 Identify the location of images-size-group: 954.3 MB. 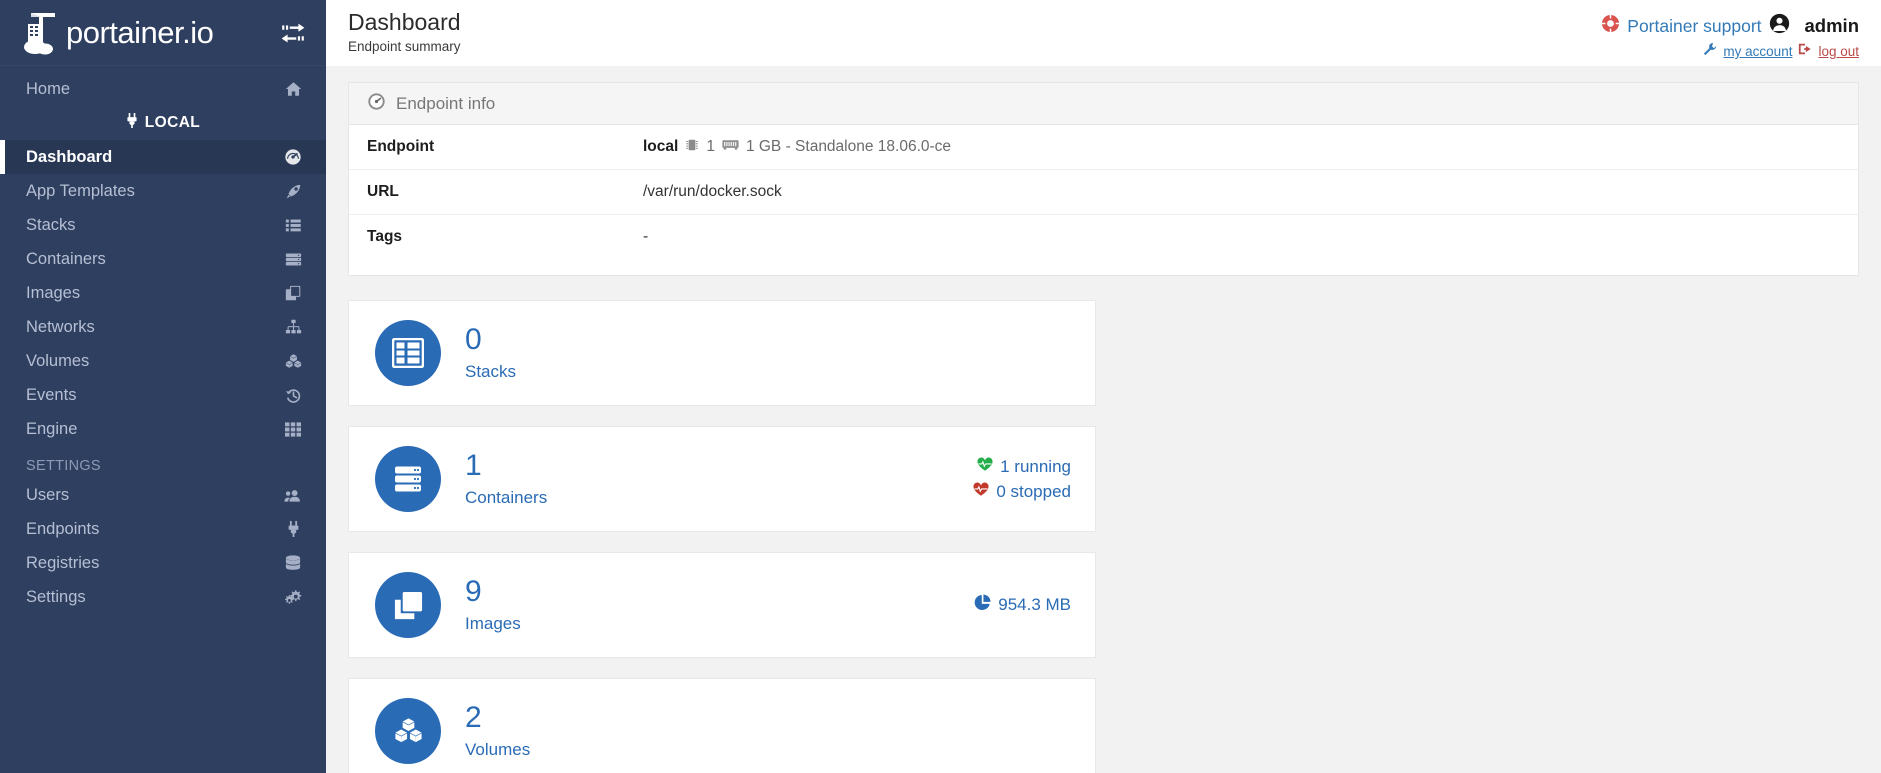
(1022, 605).